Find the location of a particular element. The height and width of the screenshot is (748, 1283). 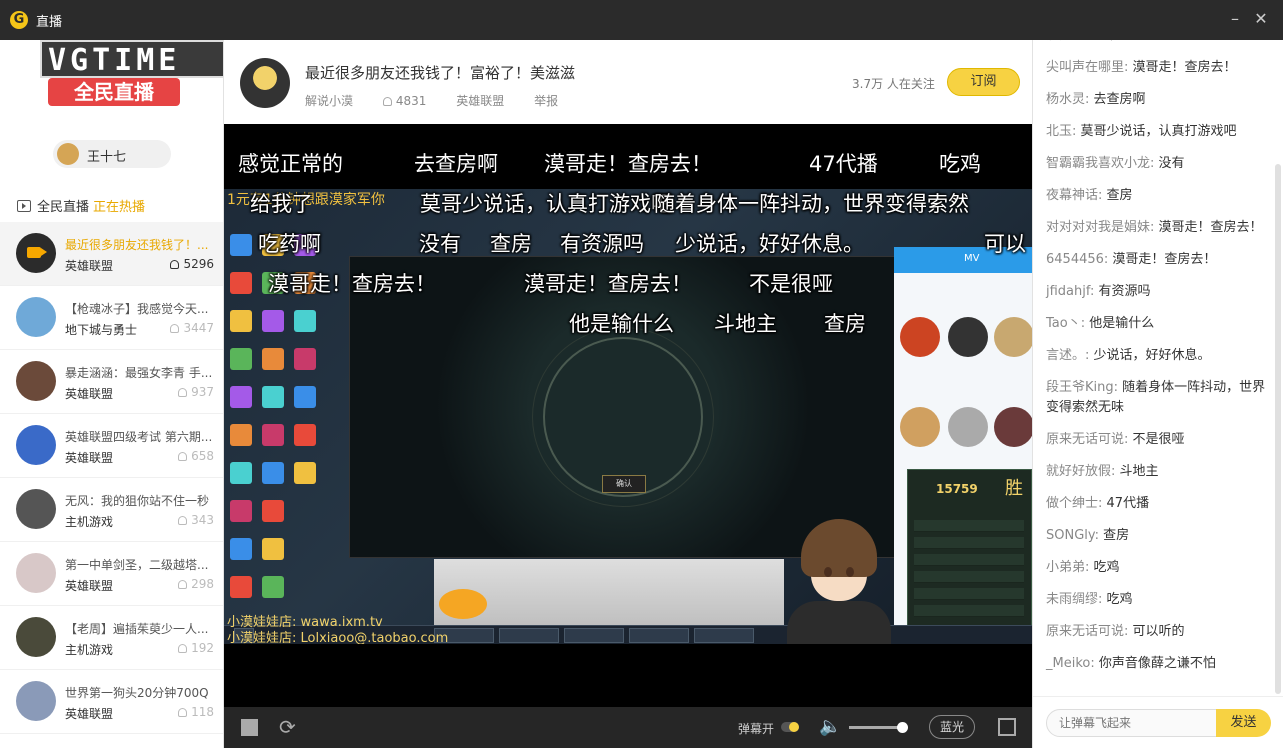

stream-item-viewers: 3447 is located at coordinates (192, 328).